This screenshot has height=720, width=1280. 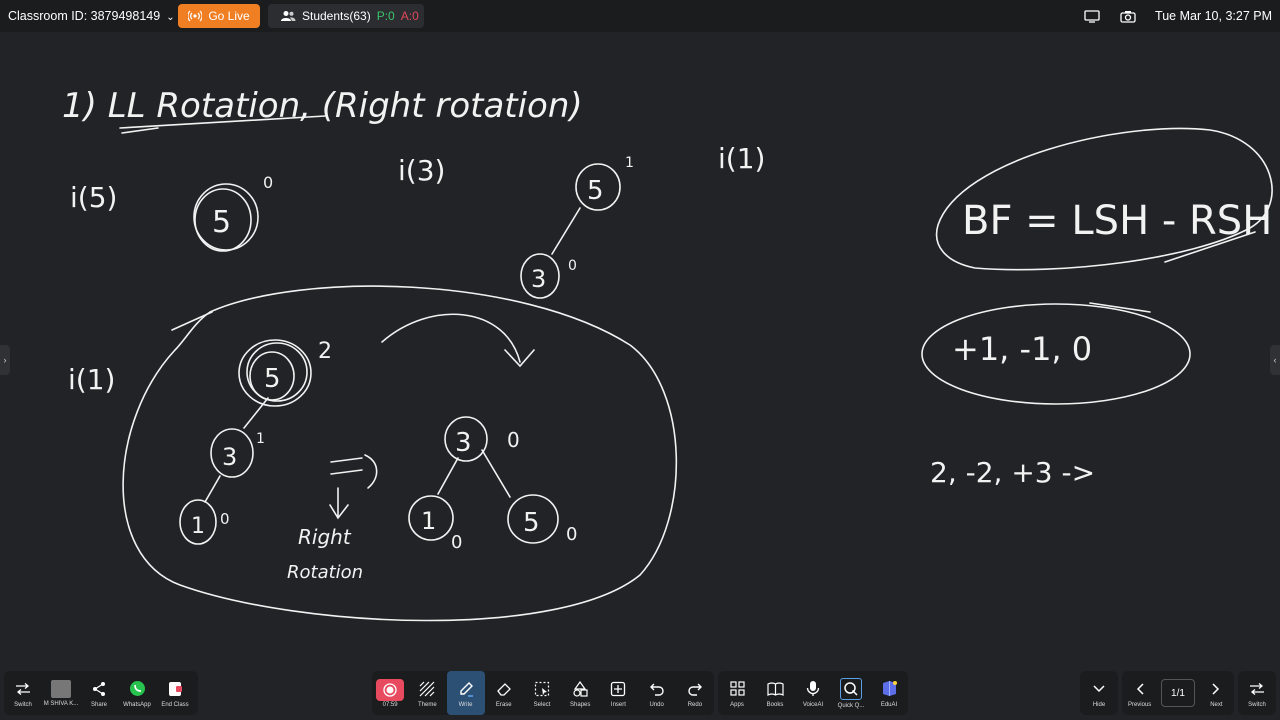 I want to click on tree1-node-bf: 0, so click(x=268, y=182).